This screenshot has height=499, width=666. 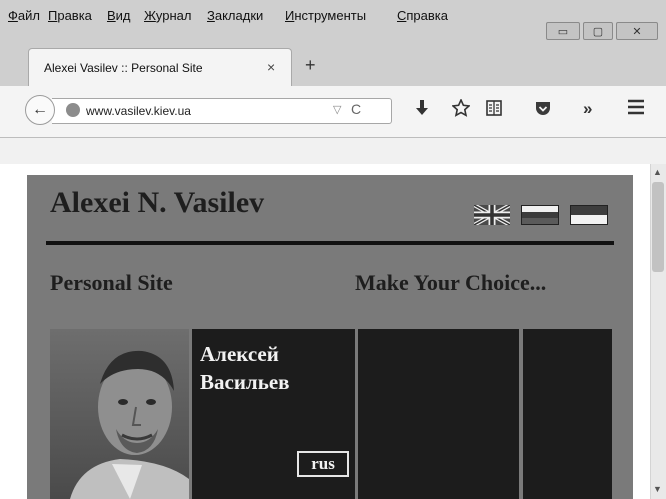 What do you see at coordinates (235, 15) in the screenshot?
I see `menu-bookmarks: Закладки` at bounding box center [235, 15].